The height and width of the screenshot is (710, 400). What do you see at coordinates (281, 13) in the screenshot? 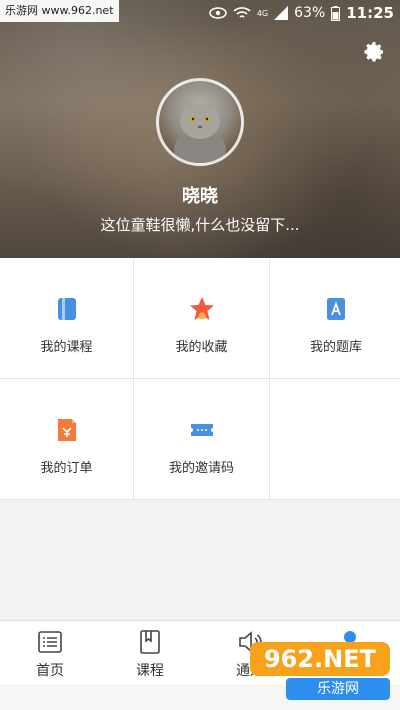
I see `signal-icon` at bounding box center [281, 13].